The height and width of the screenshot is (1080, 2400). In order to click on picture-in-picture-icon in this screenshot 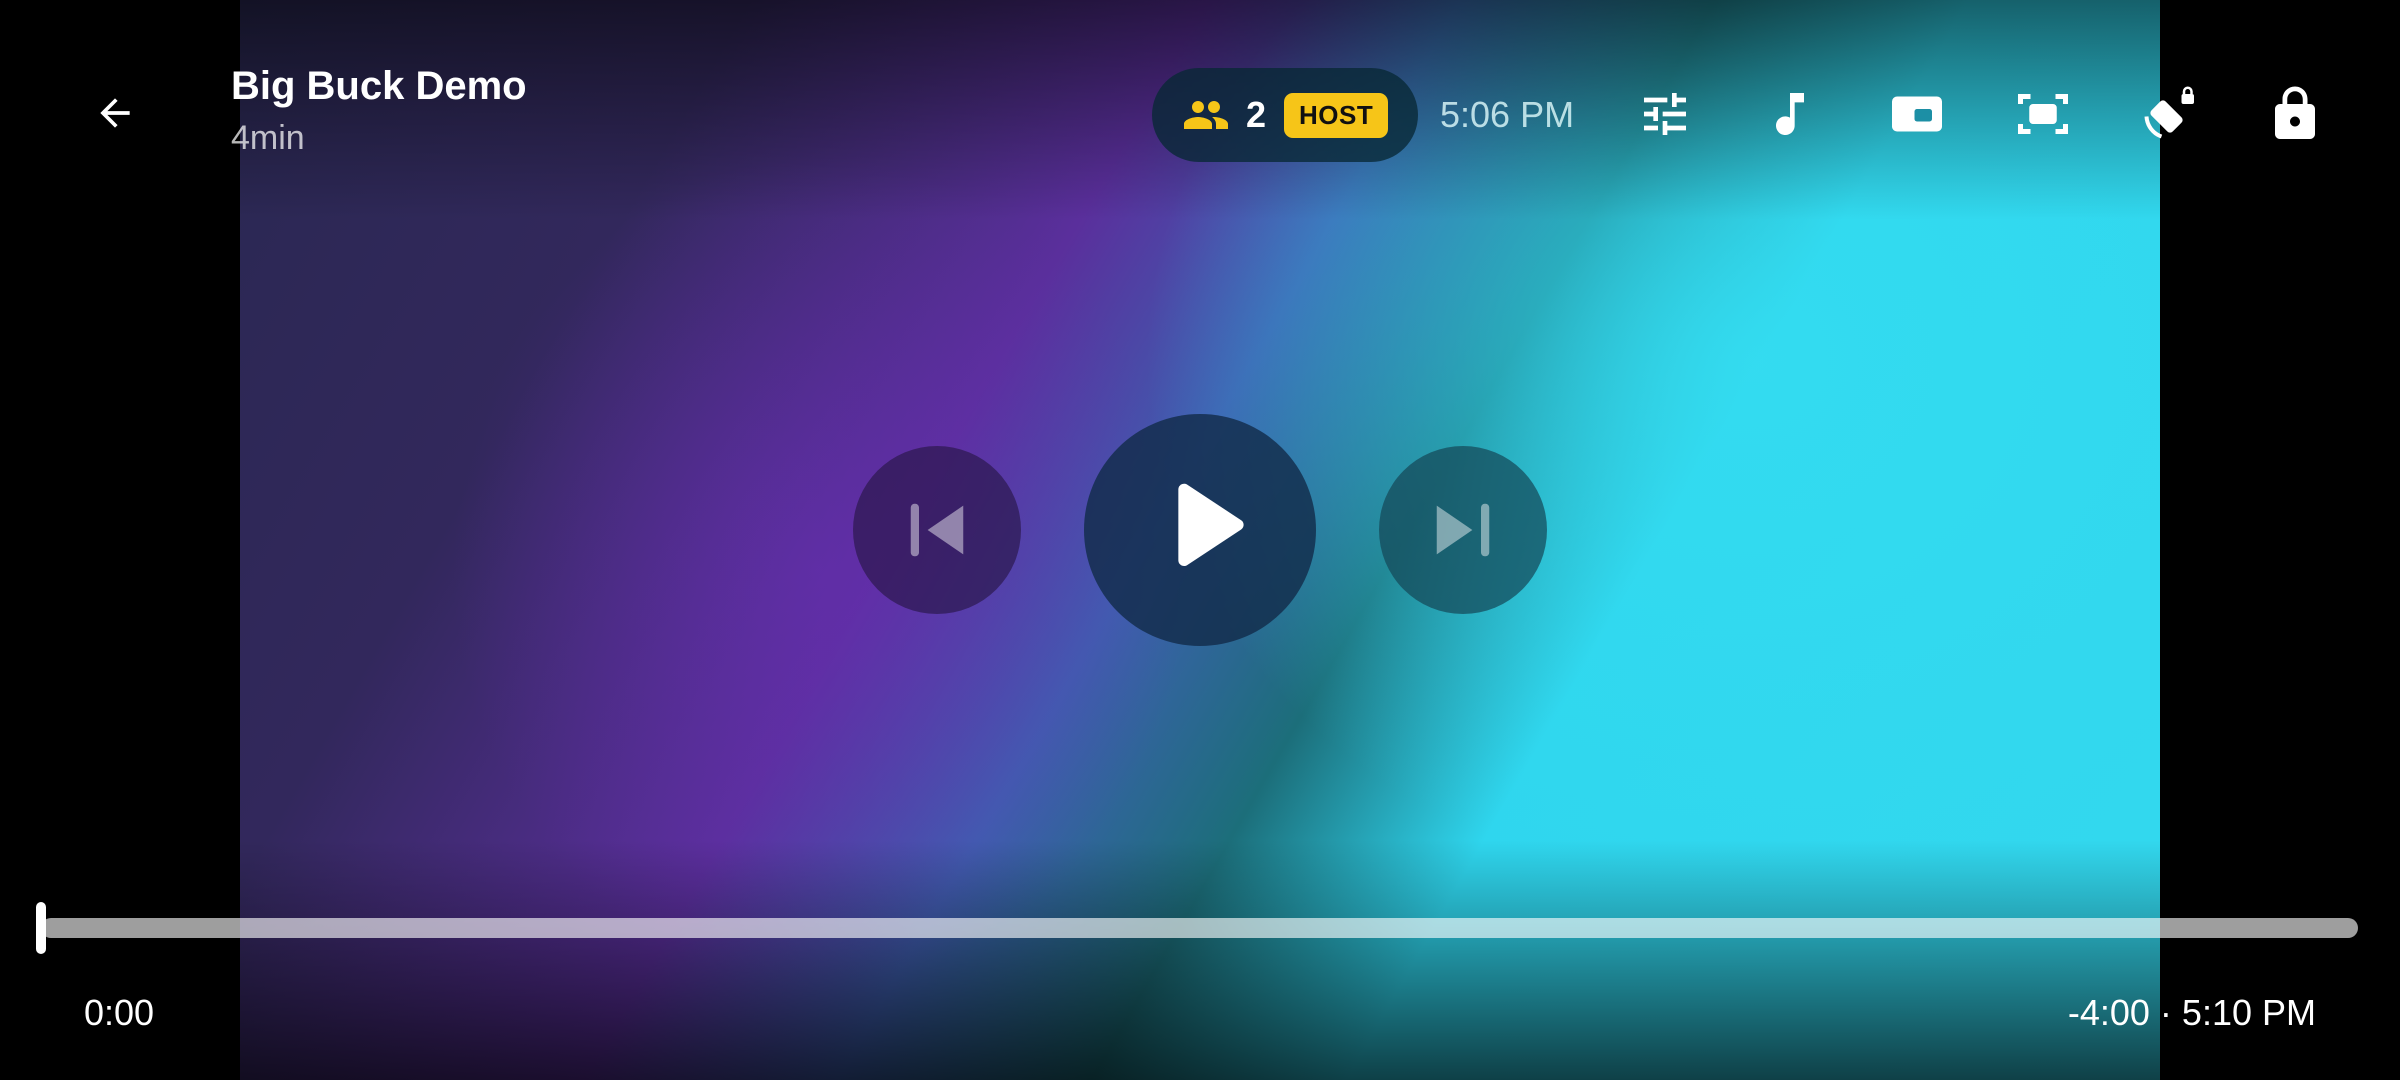, I will do `click(1917, 114)`.